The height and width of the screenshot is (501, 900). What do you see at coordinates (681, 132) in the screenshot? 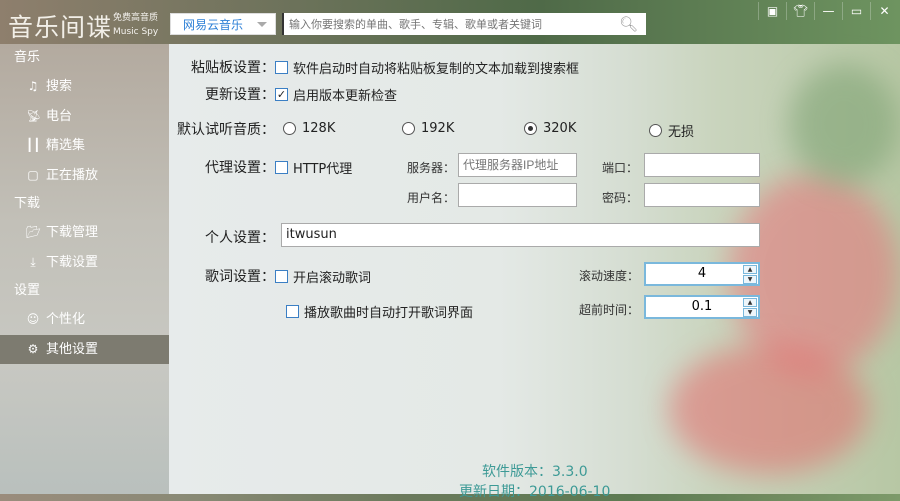
I see `radio-label: 无损` at bounding box center [681, 132].